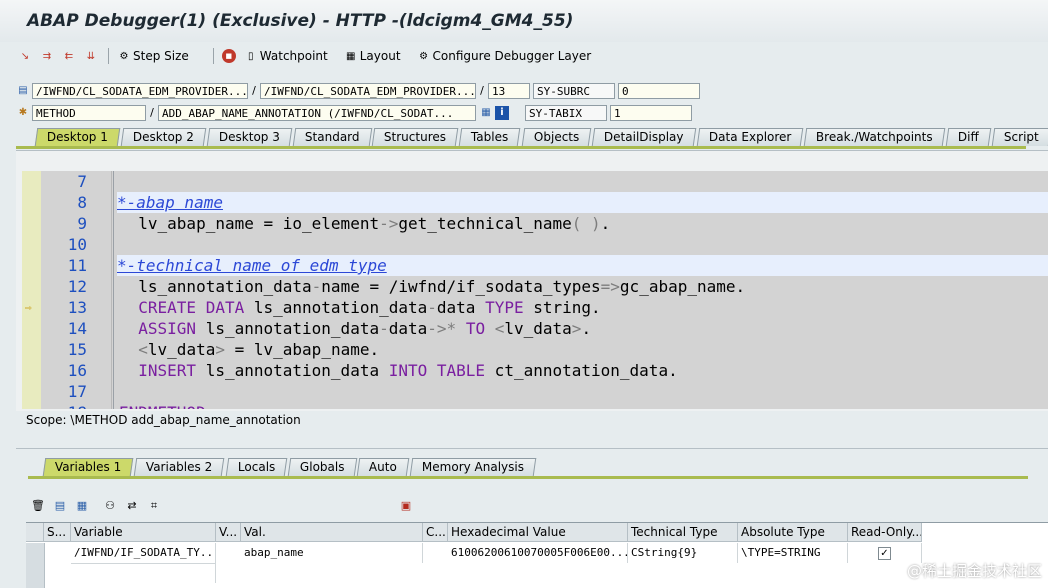 This screenshot has width=1048, height=588. What do you see at coordinates (406, 506) in the screenshot?
I see `save-icon: ▣` at bounding box center [406, 506].